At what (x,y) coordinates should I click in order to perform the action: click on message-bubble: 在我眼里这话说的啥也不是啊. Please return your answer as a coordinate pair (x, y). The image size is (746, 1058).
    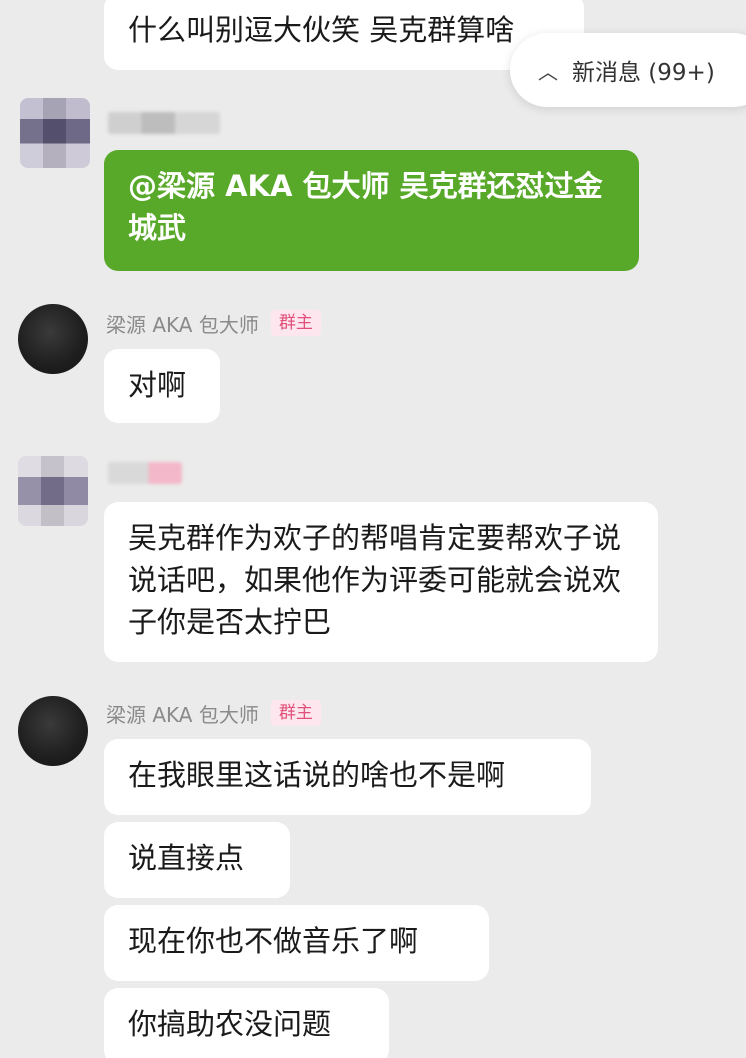
    Looking at the image, I should click on (347, 777).